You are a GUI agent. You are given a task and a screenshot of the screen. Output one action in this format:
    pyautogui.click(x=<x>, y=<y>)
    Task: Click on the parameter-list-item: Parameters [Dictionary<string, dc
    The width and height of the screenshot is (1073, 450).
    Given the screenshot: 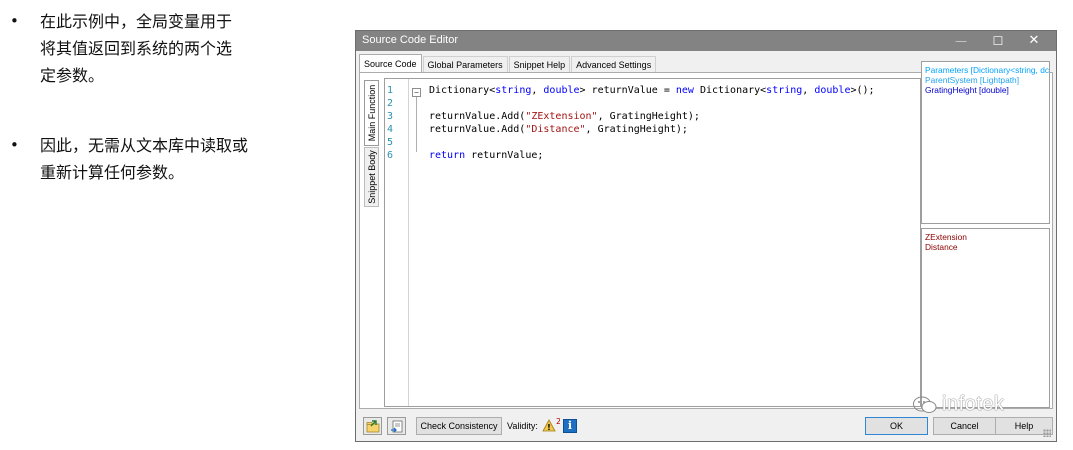 What is the action you would take?
    pyautogui.click(x=985, y=70)
    